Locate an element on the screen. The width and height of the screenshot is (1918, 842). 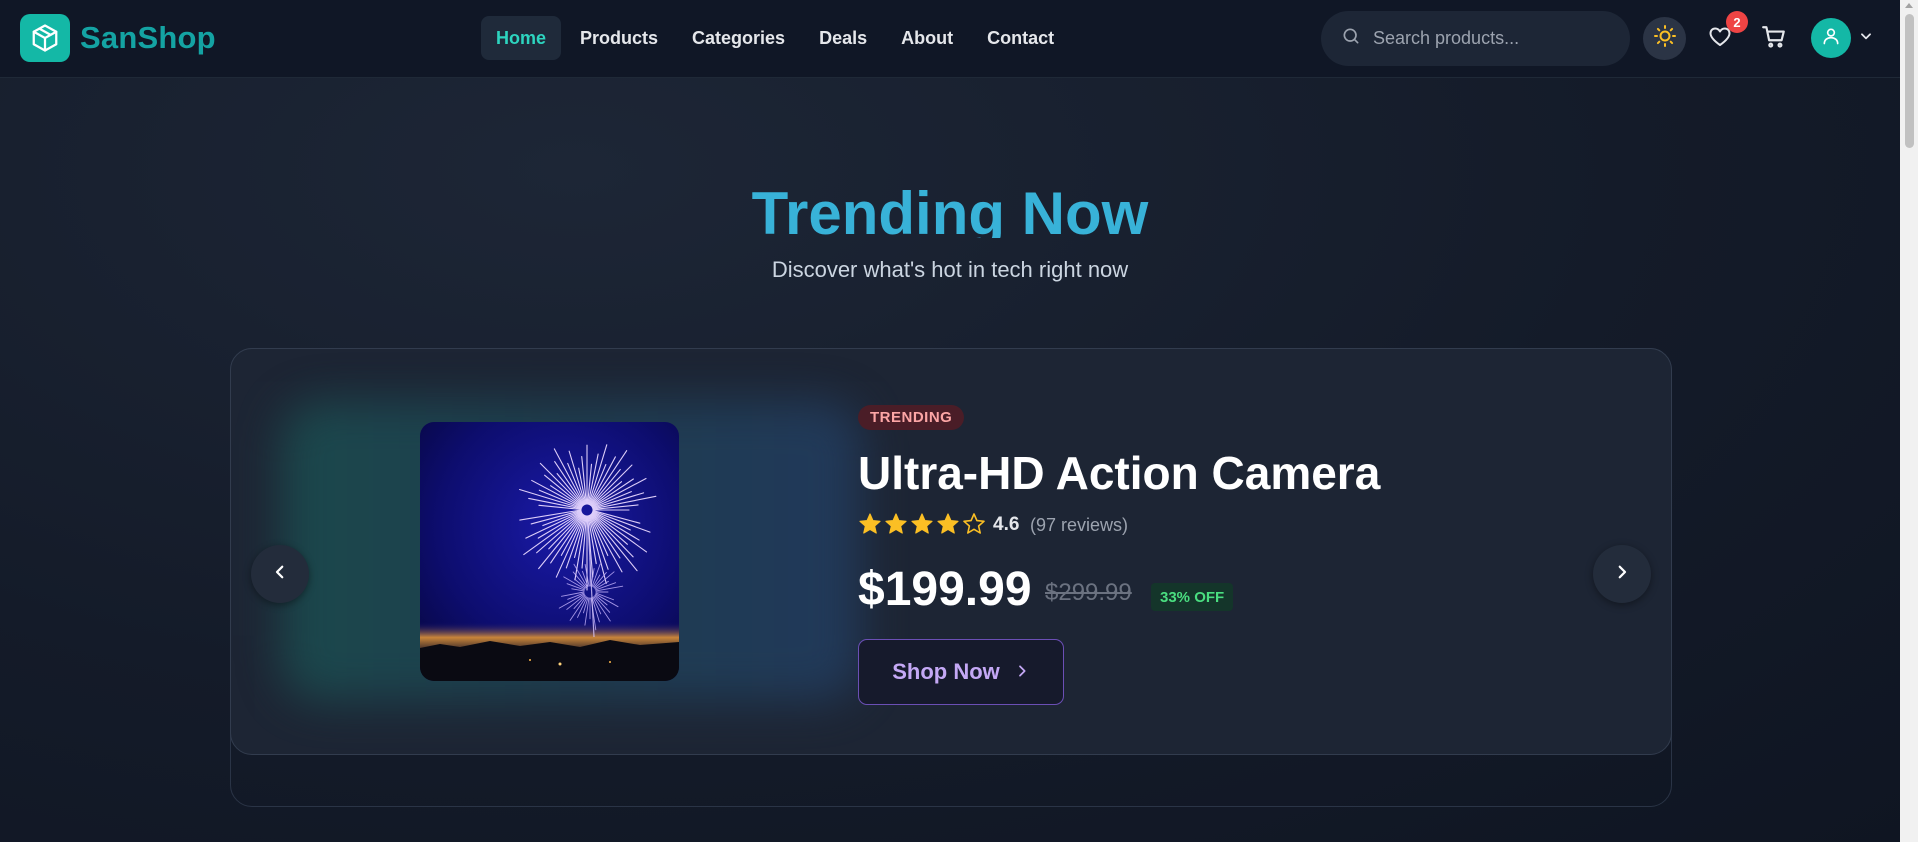
chevron-left-icon is located at coordinates (280, 574).